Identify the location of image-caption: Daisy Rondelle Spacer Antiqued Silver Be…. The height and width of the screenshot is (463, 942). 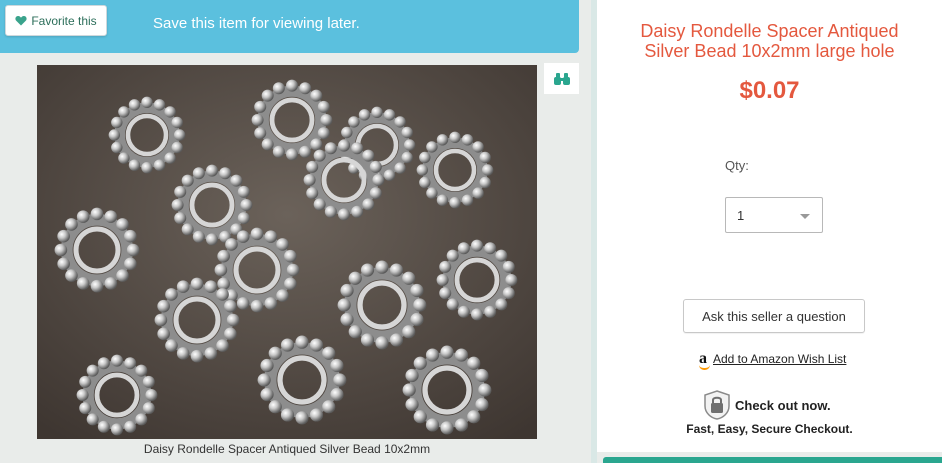
(287, 449).